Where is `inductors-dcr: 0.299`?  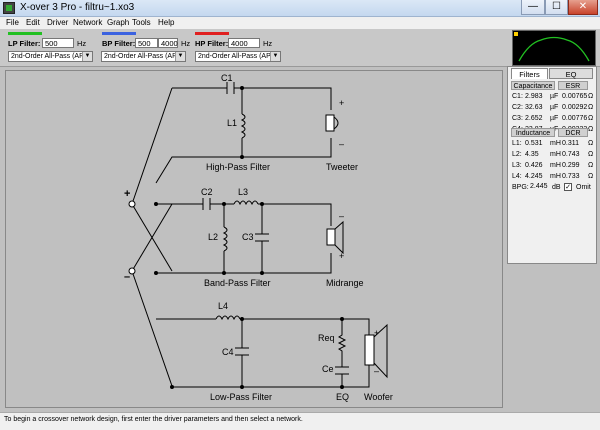 inductors-dcr: 0.299 is located at coordinates (571, 165).